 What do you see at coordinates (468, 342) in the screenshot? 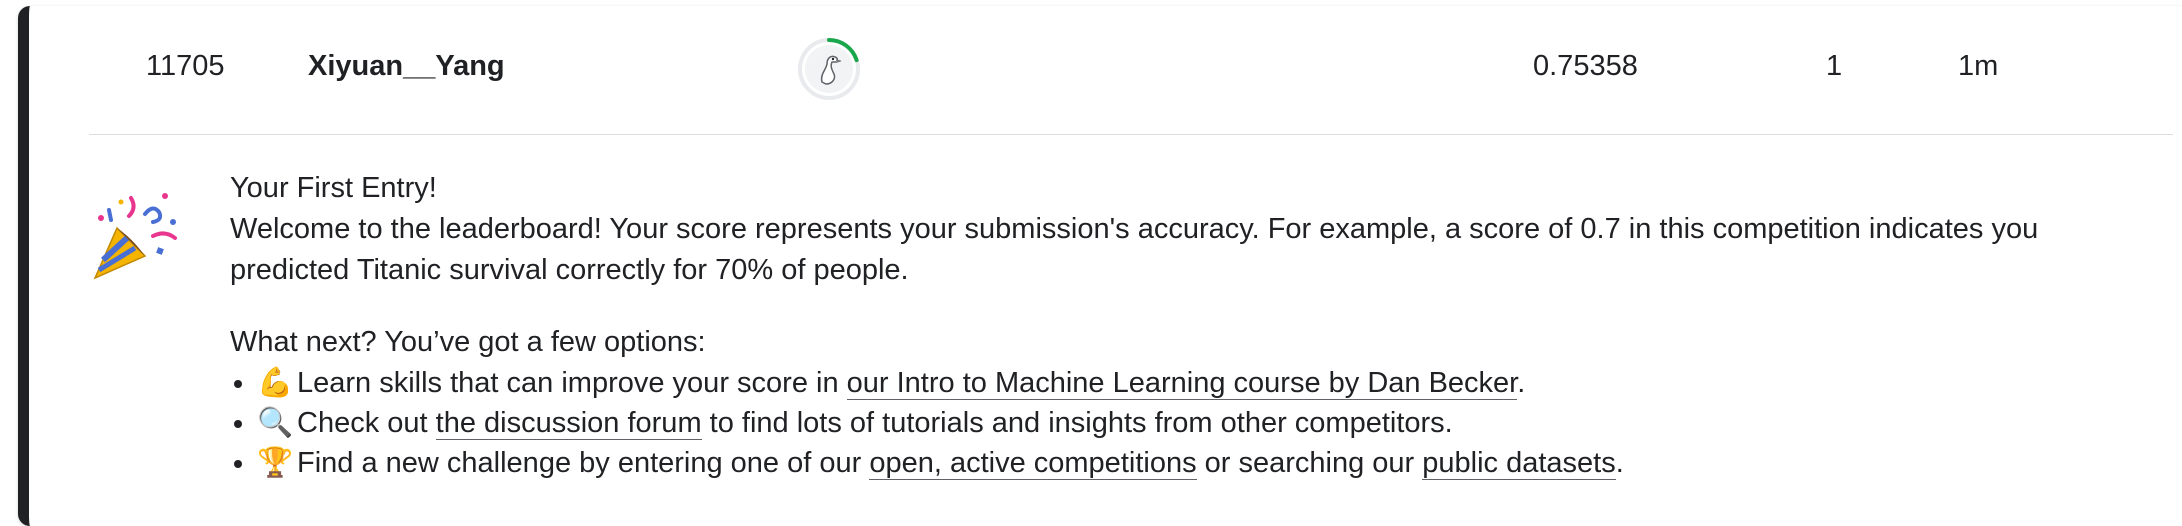
I see `next-heading: What next? You’ve got a few options:` at bounding box center [468, 342].